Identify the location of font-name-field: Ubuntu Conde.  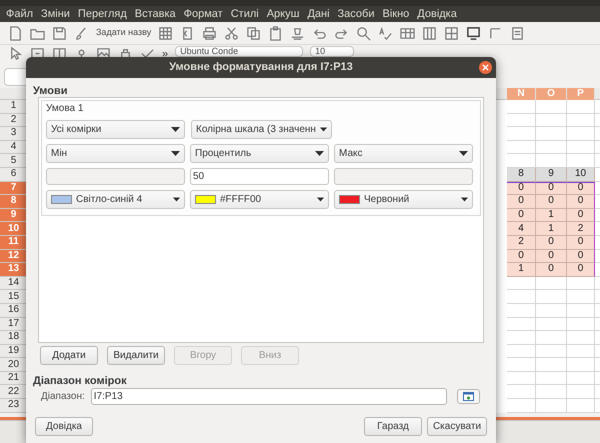
(239, 51).